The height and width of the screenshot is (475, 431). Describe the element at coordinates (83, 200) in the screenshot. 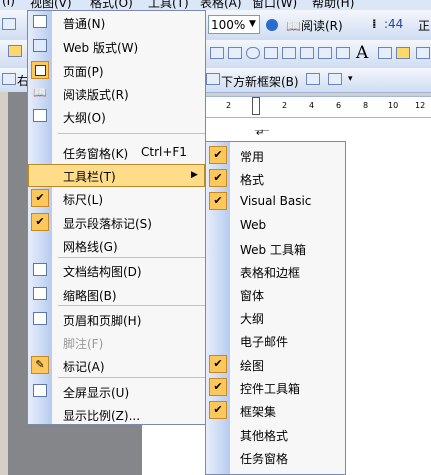

I see `menu-item-label: 标尺(L)` at that location.